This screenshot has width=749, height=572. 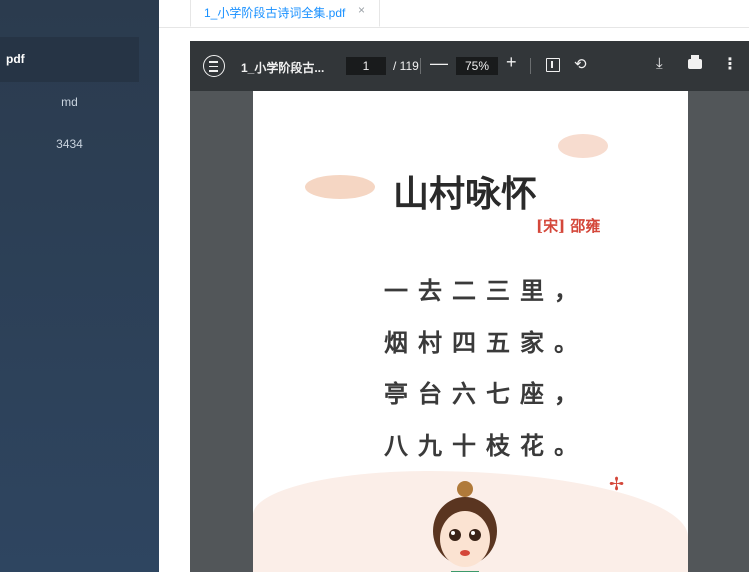 I want to click on more-icon: ⋮, so click(x=730, y=64).